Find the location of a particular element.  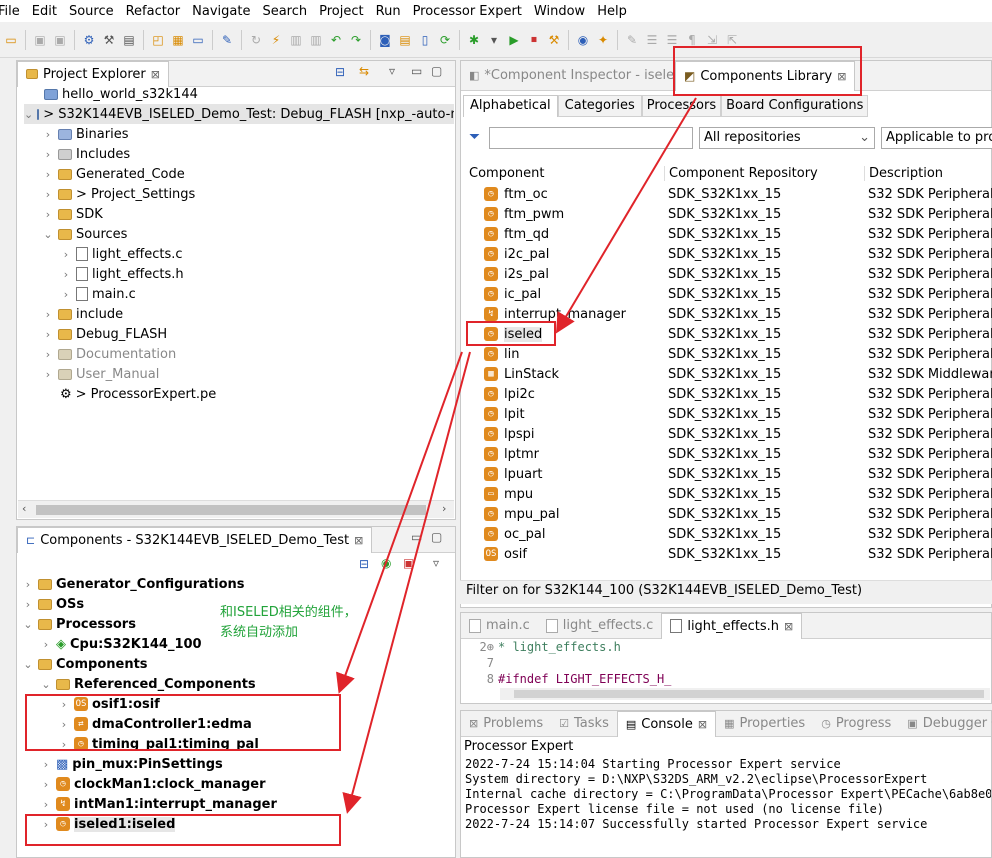

repository-select: All repositories ⌄ is located at coordinates (787, 138).